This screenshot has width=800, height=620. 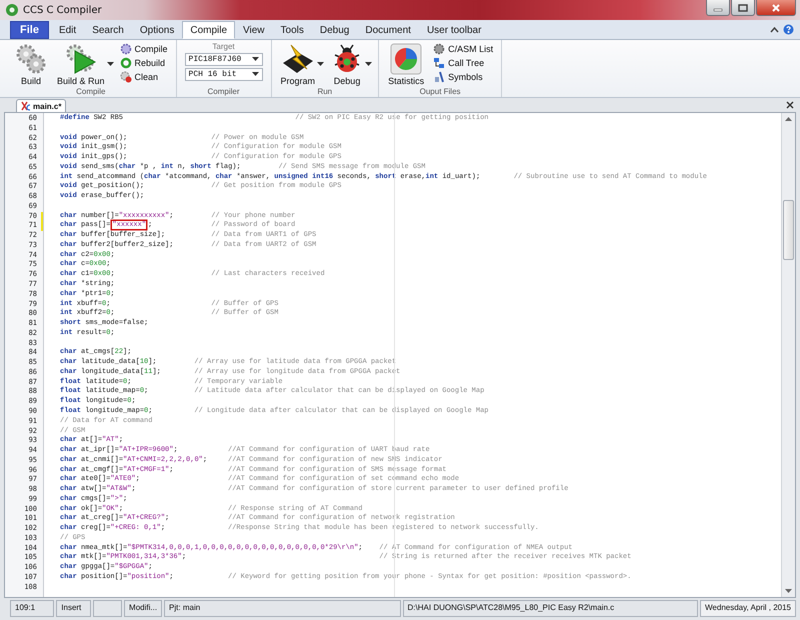 What do you see at coordinates (90, 92) in the screenshot?
I see `group-label: Compile` at bounding box center [90, 92].